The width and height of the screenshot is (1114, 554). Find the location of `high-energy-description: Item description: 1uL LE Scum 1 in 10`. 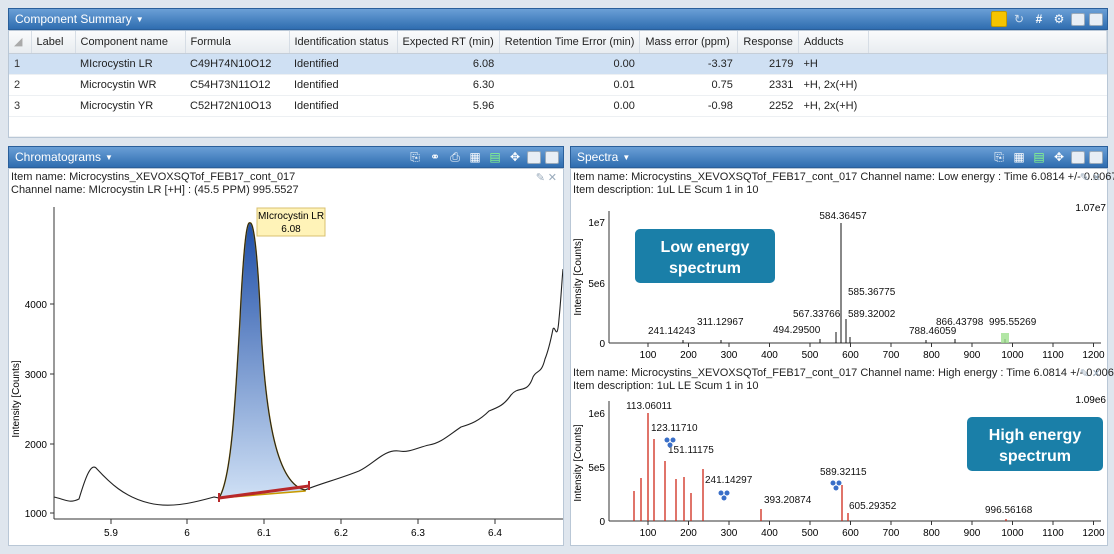

high-energy-description: Item description: 1uL LE Scum 1 in 10 is located at coordinates (666, 386).